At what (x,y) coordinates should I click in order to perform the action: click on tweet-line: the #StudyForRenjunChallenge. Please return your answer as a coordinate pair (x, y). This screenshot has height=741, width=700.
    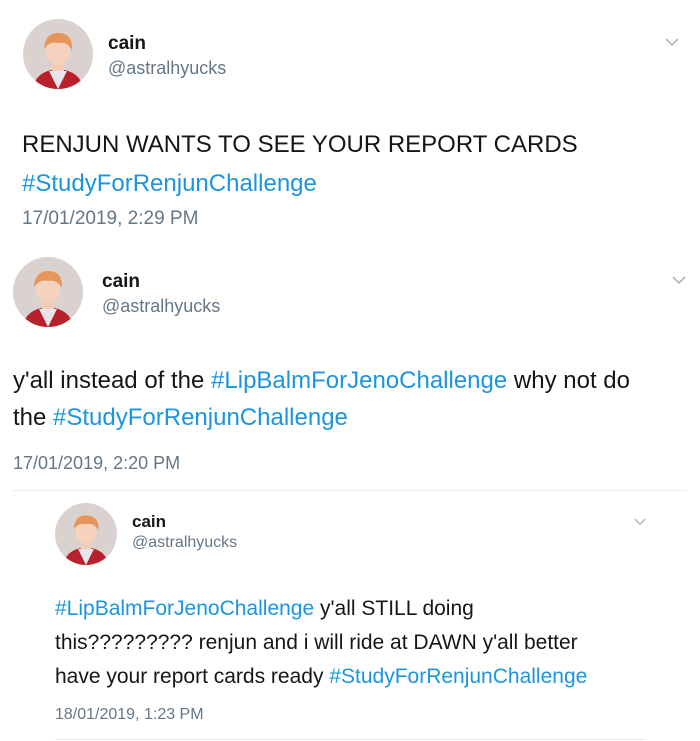
    Looking at the image, I should click on (321, 417).